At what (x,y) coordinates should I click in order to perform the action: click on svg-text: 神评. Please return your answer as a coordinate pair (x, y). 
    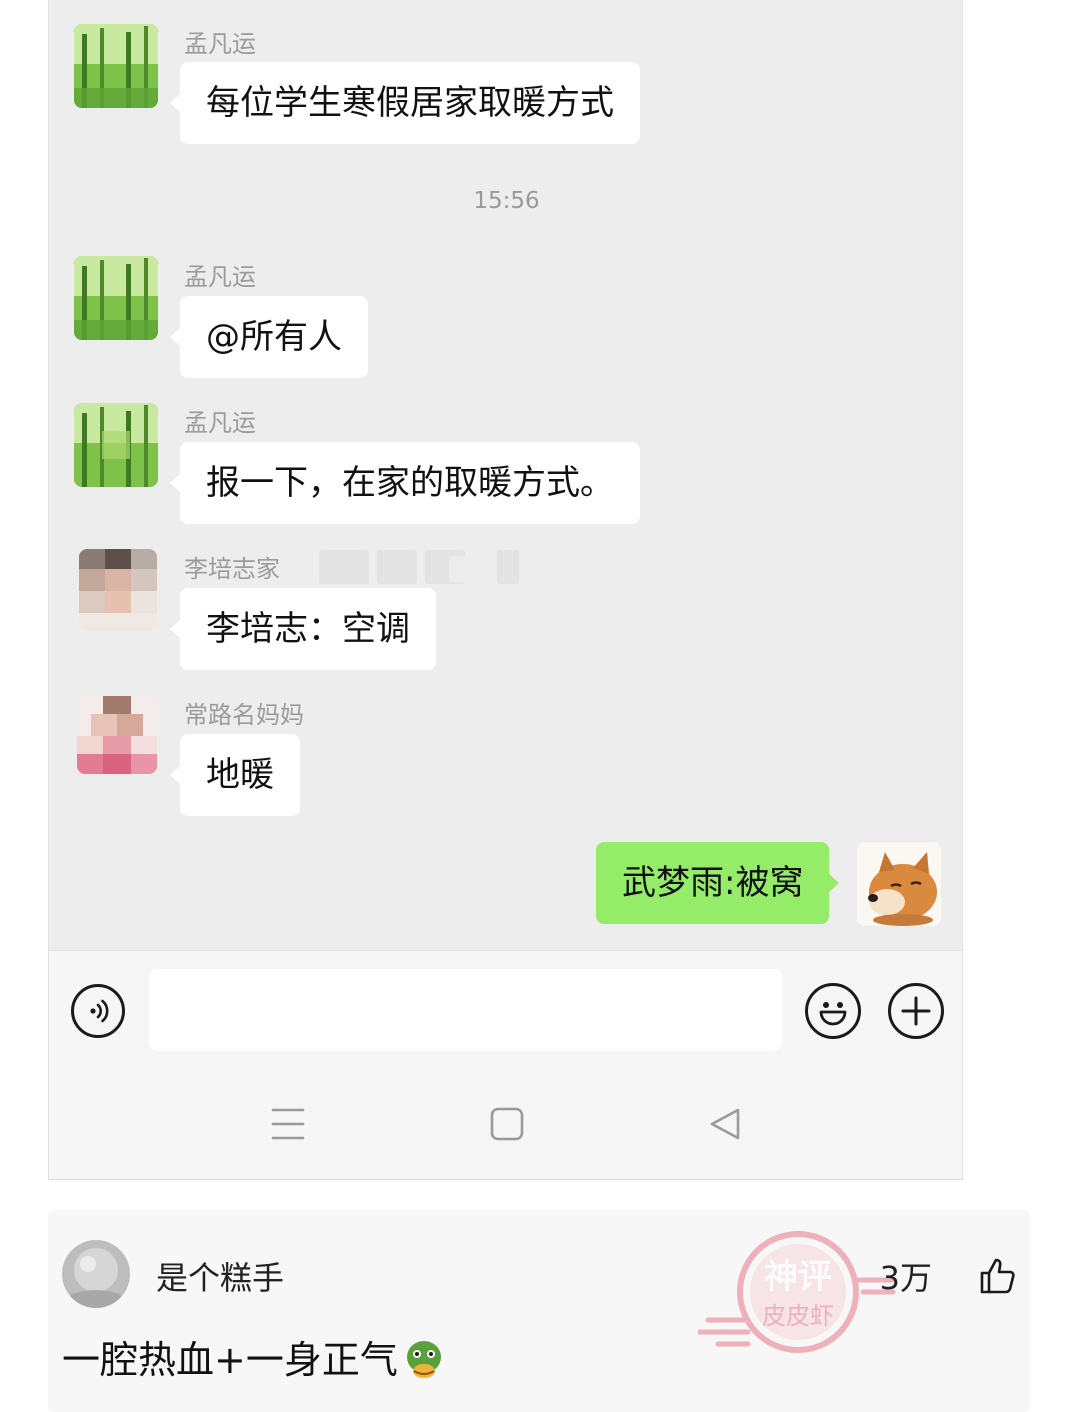
    Looking at the image, I should click on (798, 1277).